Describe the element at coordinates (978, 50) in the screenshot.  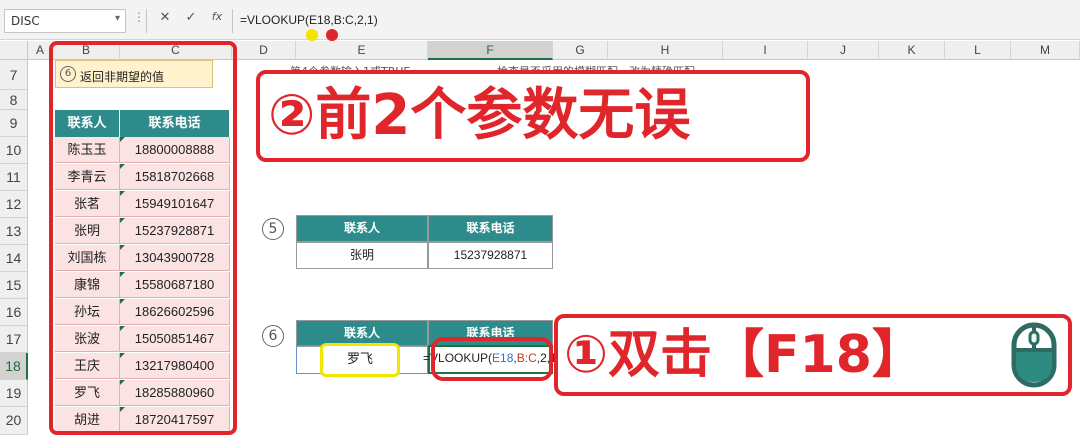
I see `column-header-l: L` at that location.